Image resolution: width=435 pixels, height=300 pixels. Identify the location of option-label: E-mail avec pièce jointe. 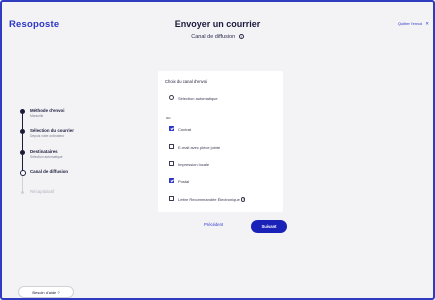
(199, 147).